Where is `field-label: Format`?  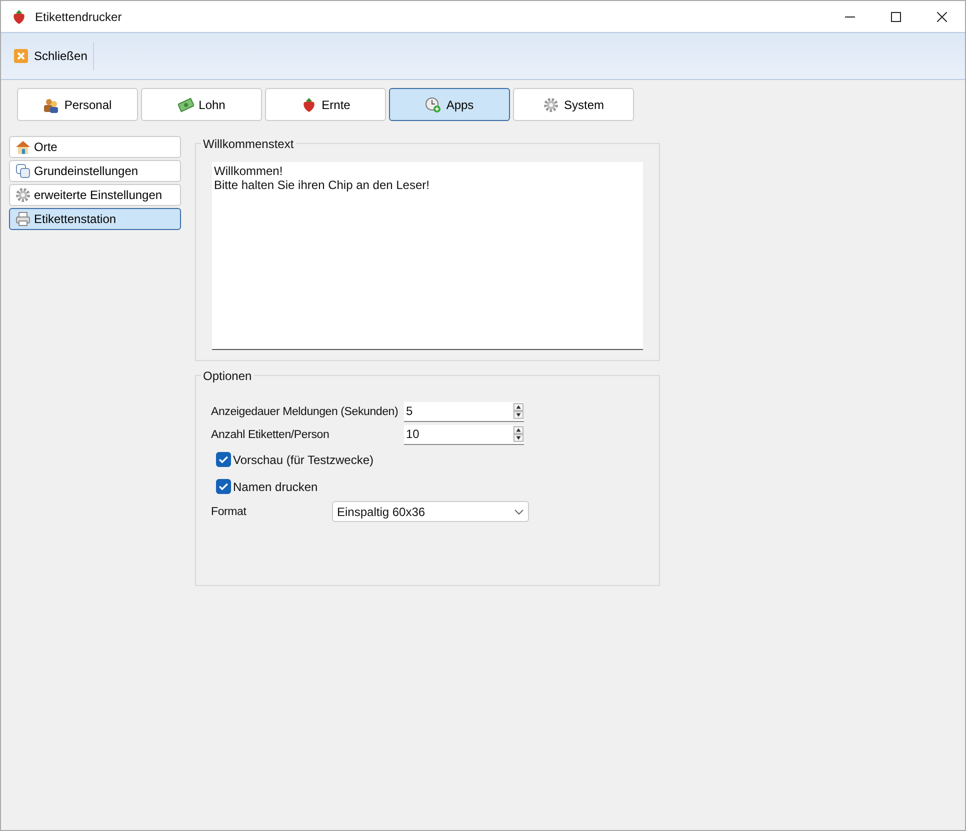 field-label: Format is located at coordinates (229, 512).